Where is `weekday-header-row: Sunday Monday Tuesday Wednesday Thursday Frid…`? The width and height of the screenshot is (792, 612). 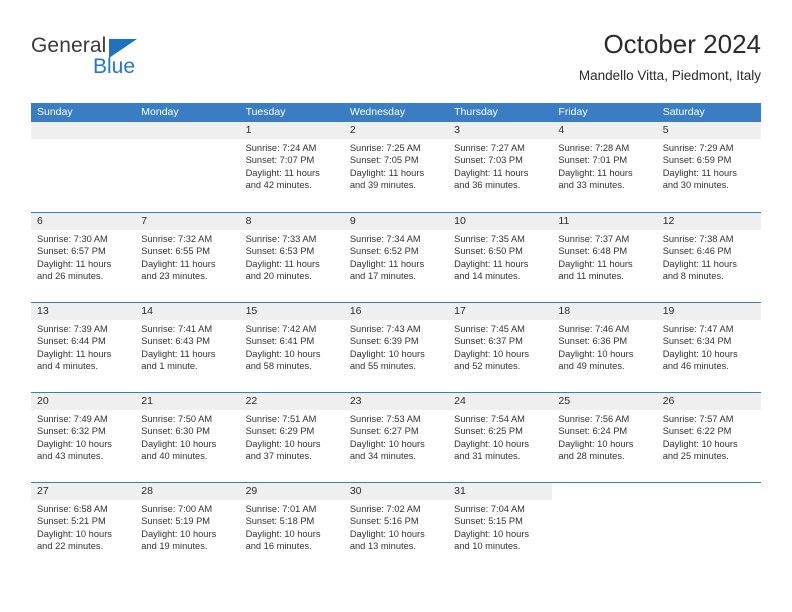
weekday-header-row: Sunday Monday Tuesday Wednesday Thursday Frid… is located at coordinates (396, 112).